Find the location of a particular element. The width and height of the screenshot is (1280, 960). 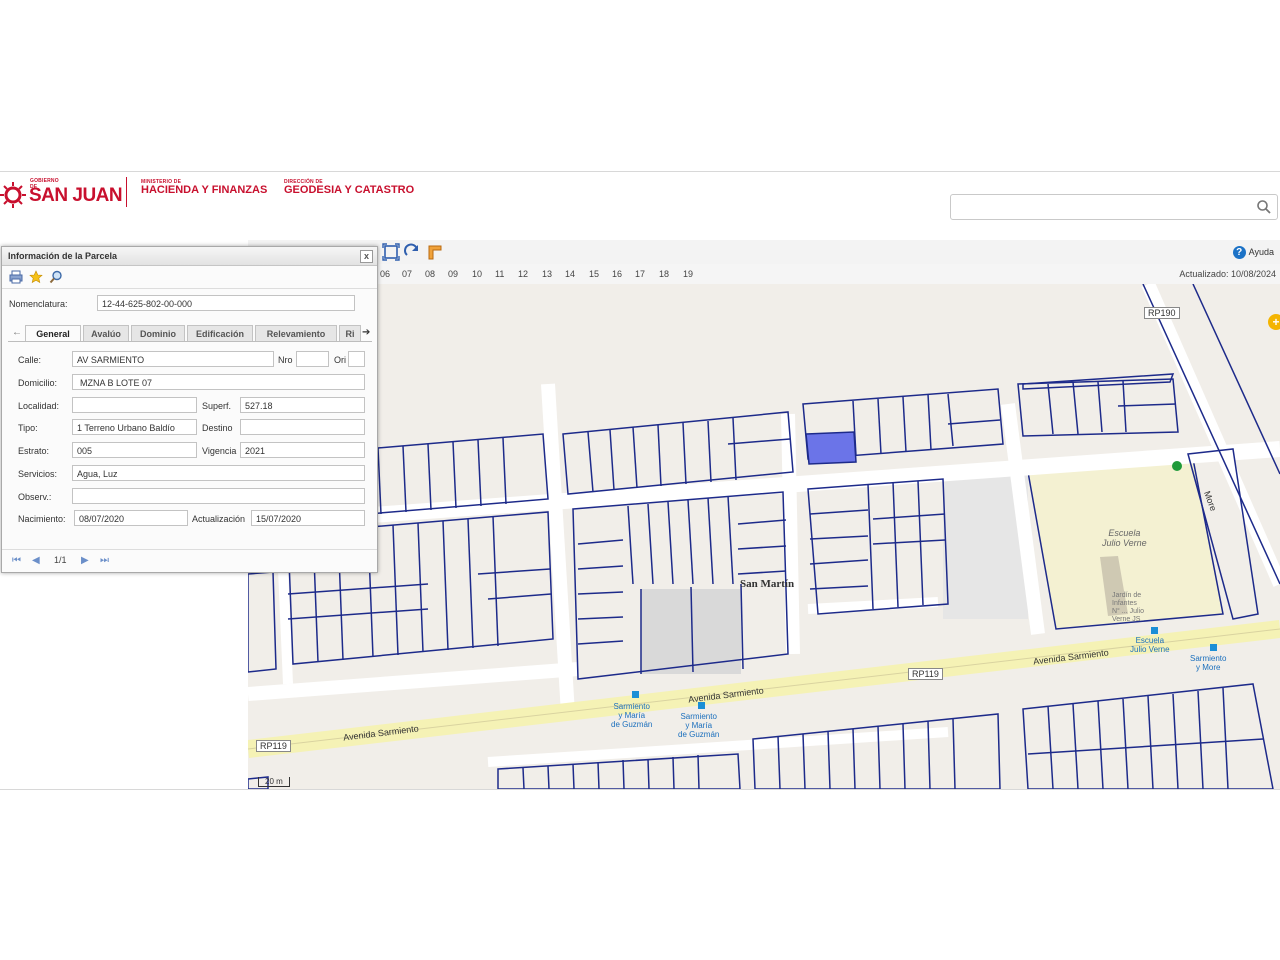

nacimiento-label: Nacimiento: is located at coordinates (42, 519).